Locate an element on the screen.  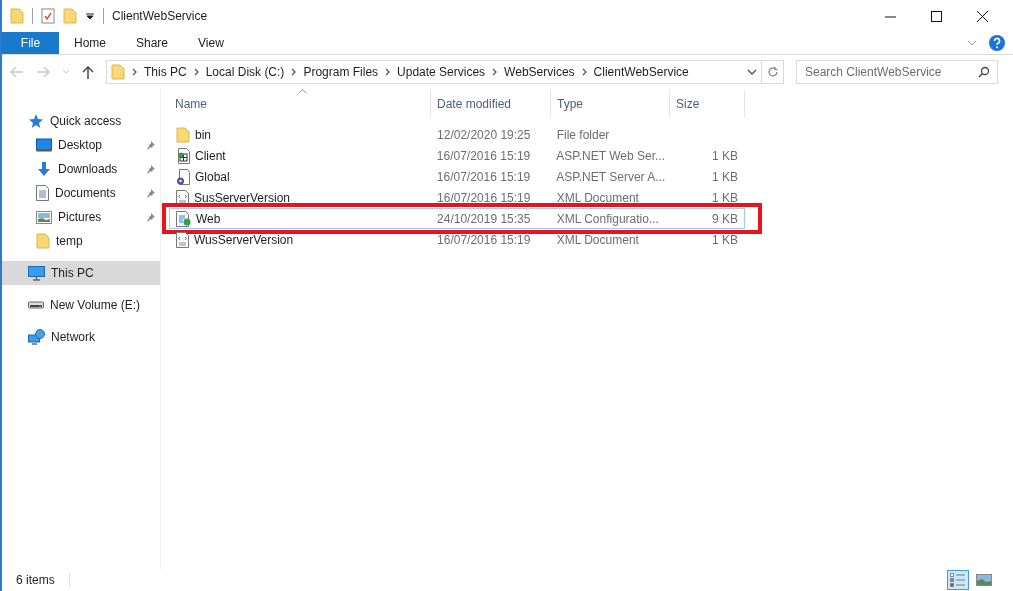
refresh-icon is located at coordinates (772, 72).